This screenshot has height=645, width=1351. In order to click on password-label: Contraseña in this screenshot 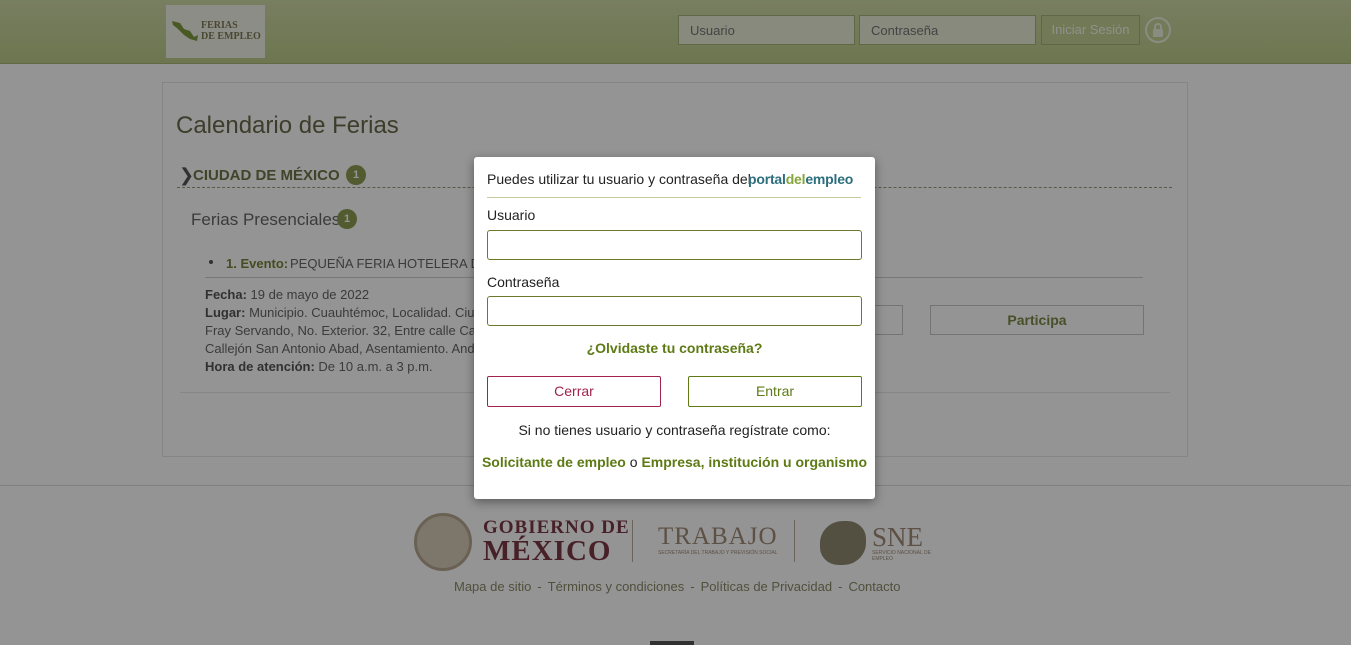, I will do `click(523, 282)`.